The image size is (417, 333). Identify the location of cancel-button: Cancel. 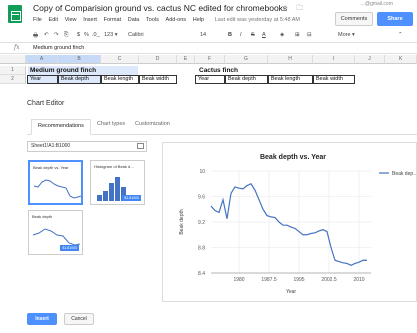
(79, 319).